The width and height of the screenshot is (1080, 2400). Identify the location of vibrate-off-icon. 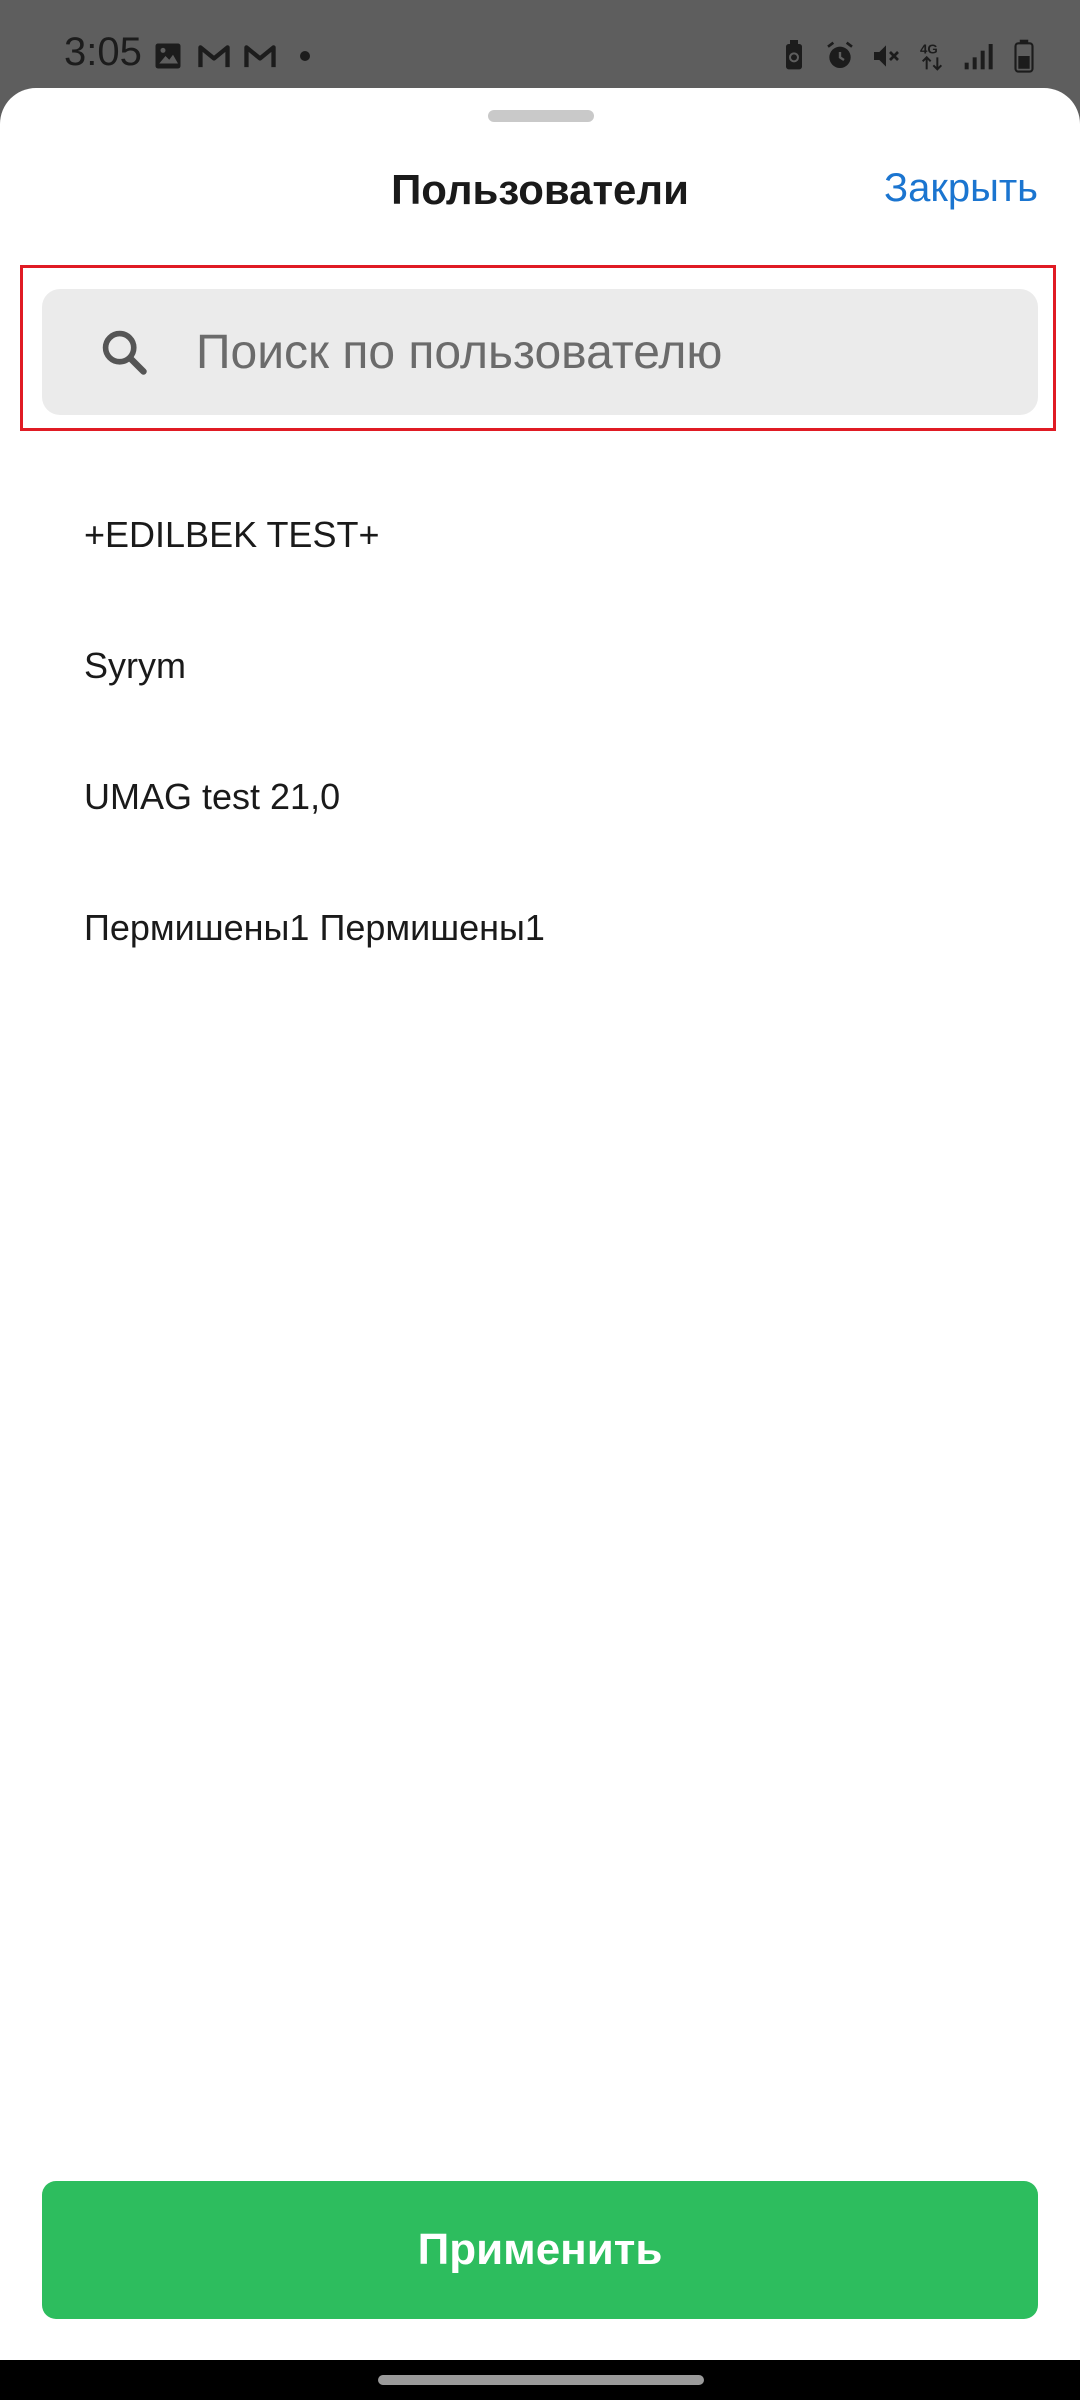
(886, 56).